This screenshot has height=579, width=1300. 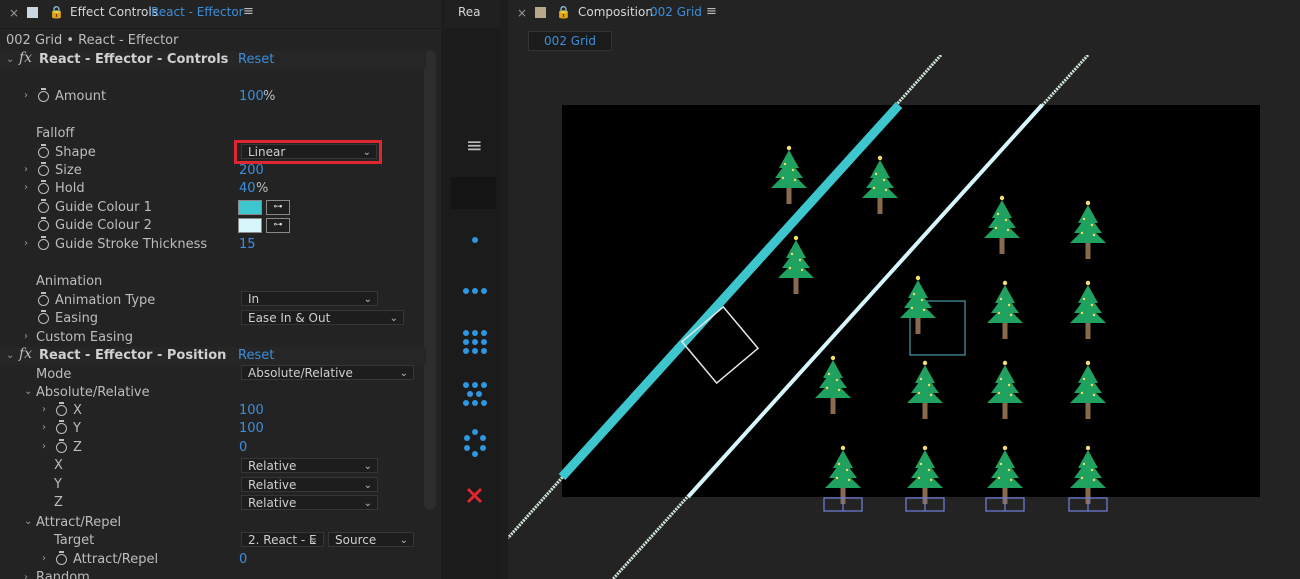 What do you see at coordinates (247, 244) in the screenshot?
I see `guide-stroke-value: 15` at bounding box center [247, 244].